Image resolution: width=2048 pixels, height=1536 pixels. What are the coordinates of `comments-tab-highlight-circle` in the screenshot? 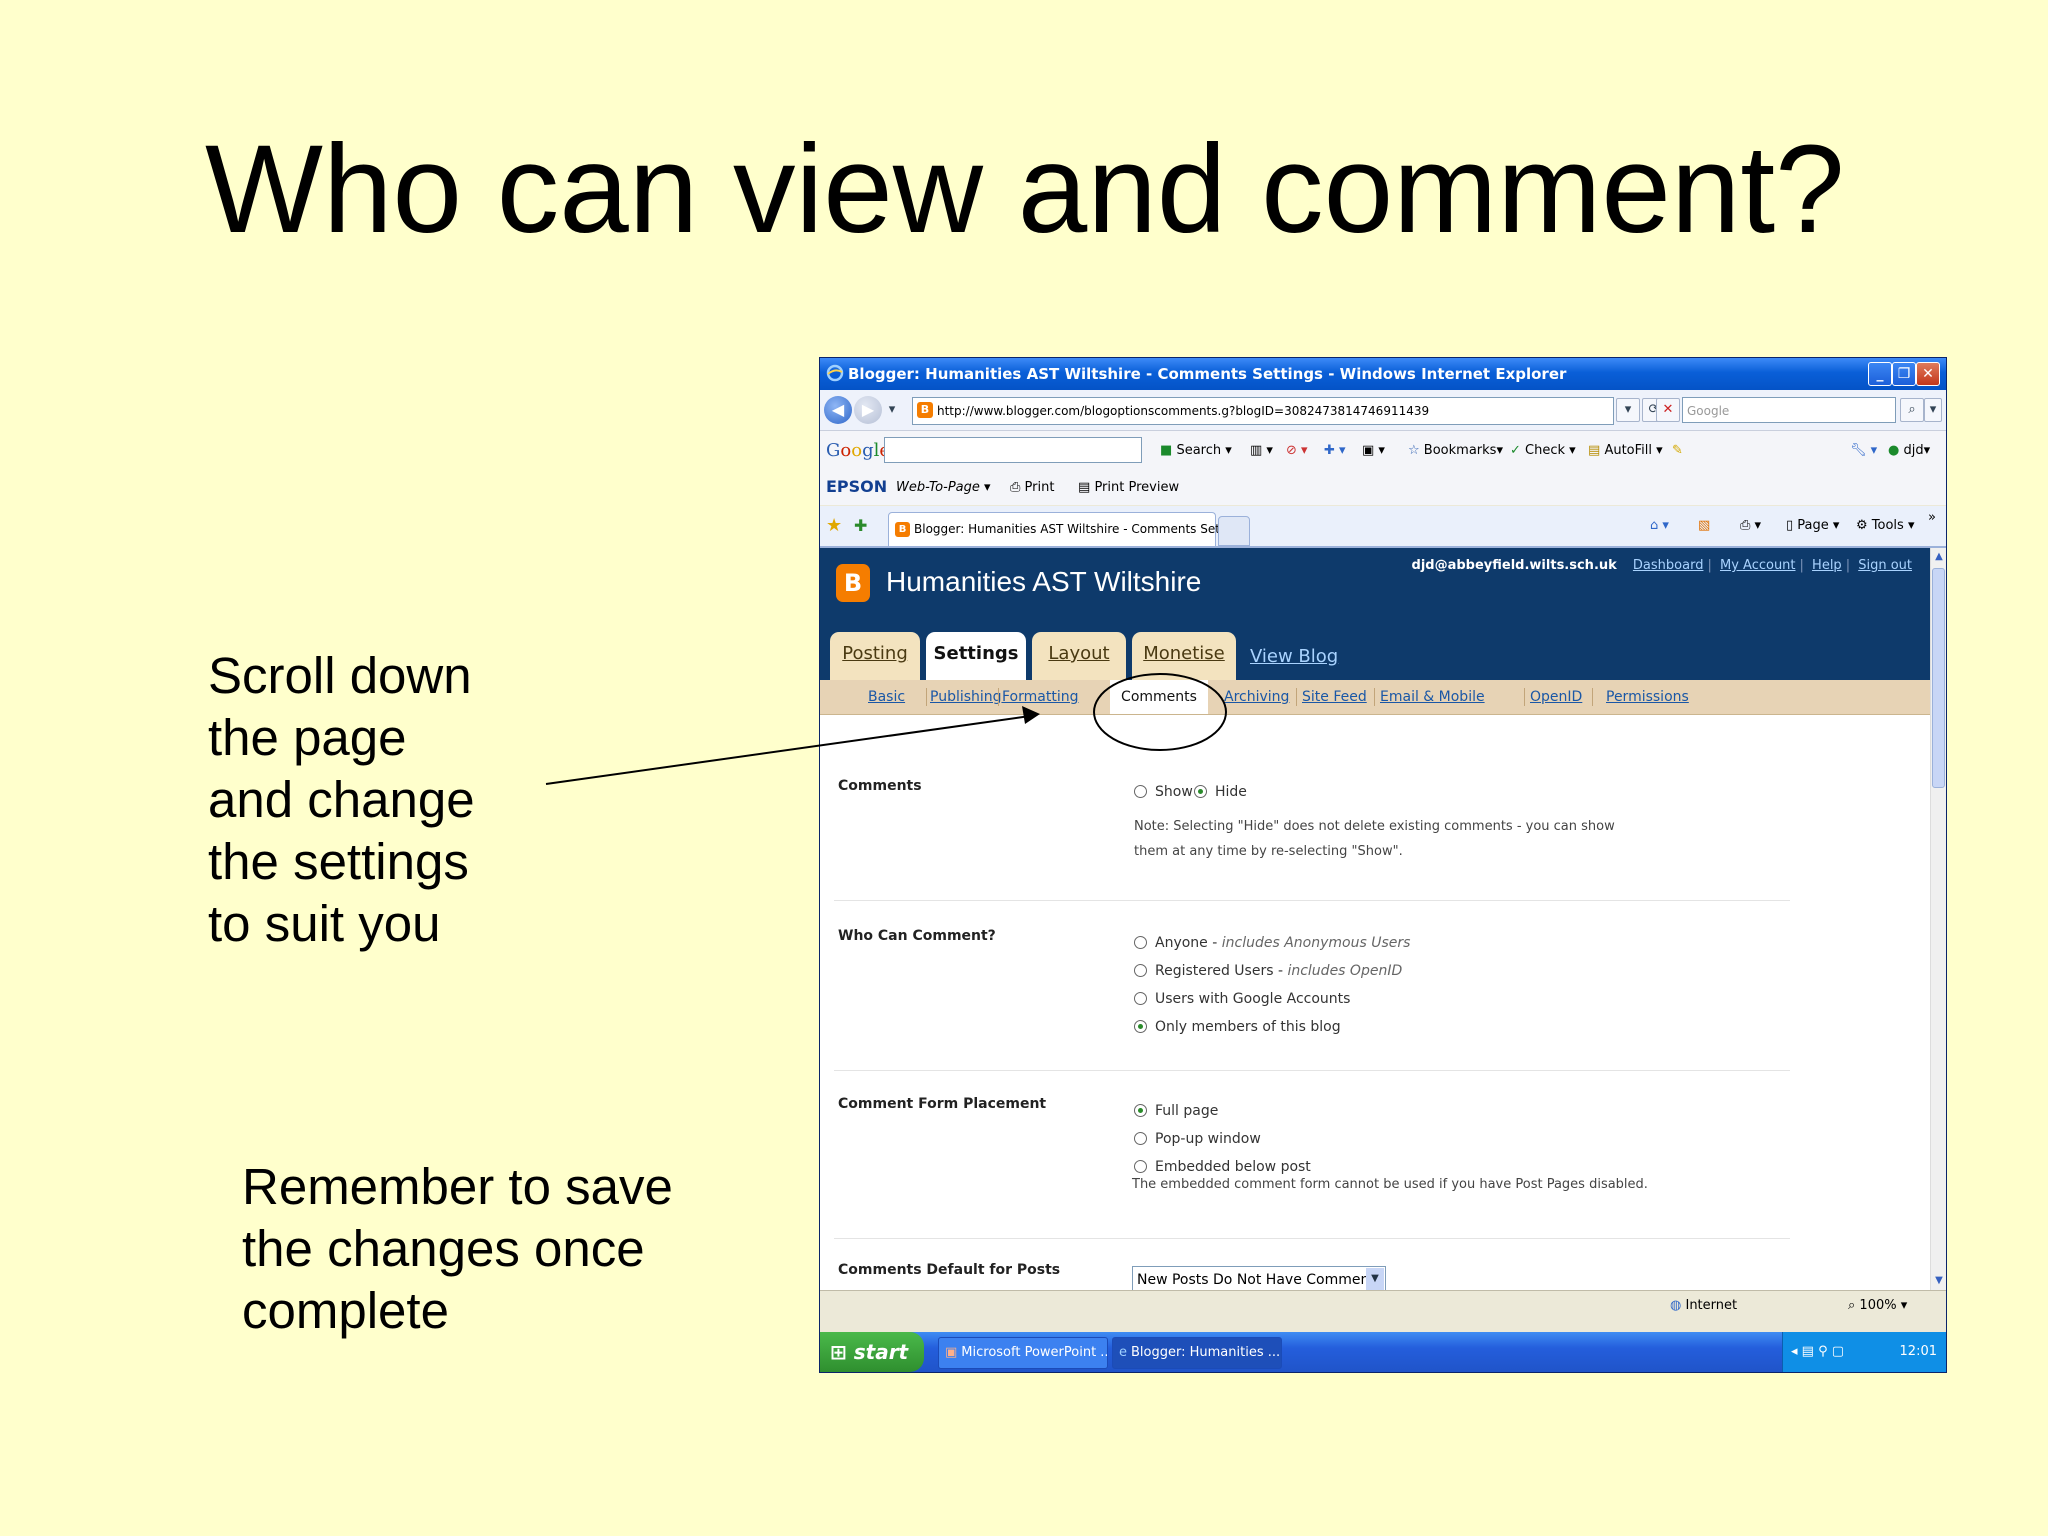 It's located at (1160, 712).